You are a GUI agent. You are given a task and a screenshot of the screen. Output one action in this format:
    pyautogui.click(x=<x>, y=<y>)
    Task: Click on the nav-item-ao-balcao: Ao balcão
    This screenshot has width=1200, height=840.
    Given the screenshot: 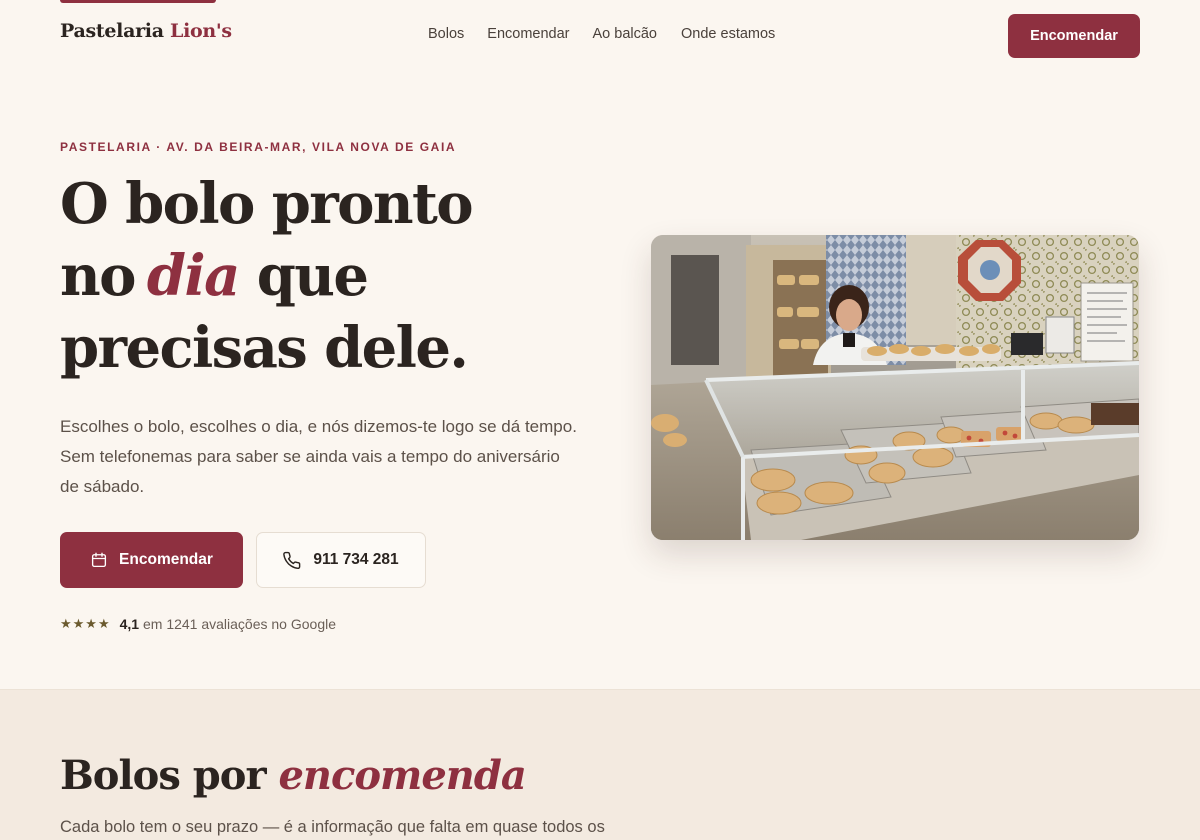 What is the action you would take?
    pyautogui.click(x=625, y=34)
    